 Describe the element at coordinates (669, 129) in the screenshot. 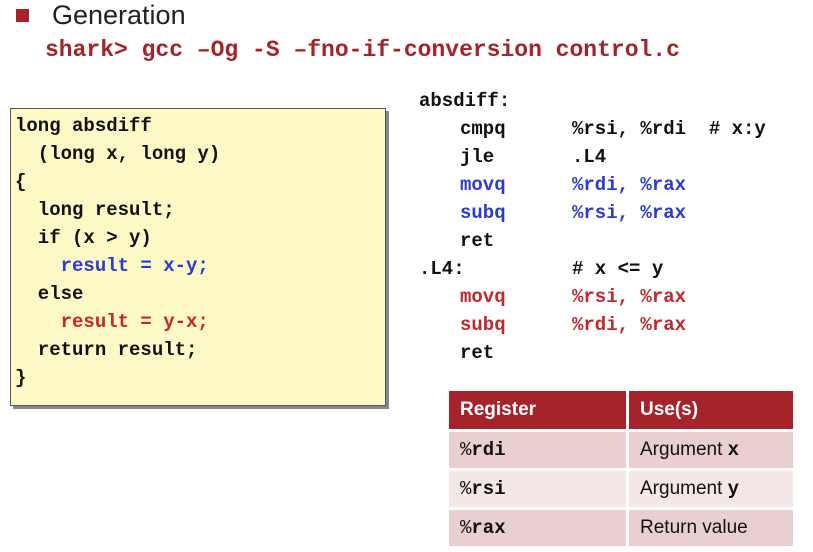

I see `asm-args: %rsi, %rdi # x:y` at that location.